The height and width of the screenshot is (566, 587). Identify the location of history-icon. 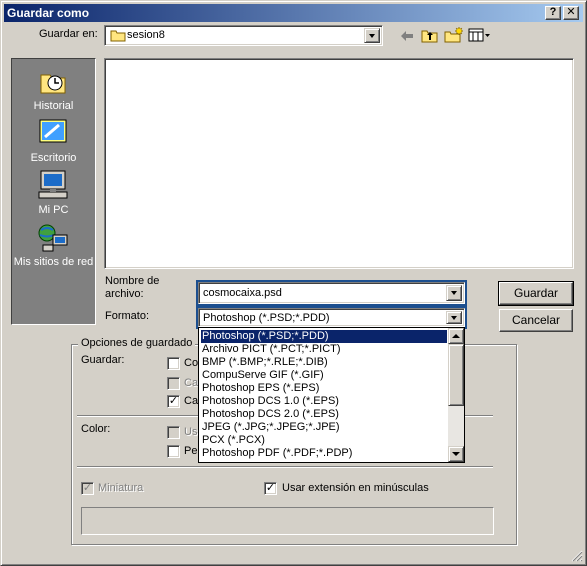
(53, 84).